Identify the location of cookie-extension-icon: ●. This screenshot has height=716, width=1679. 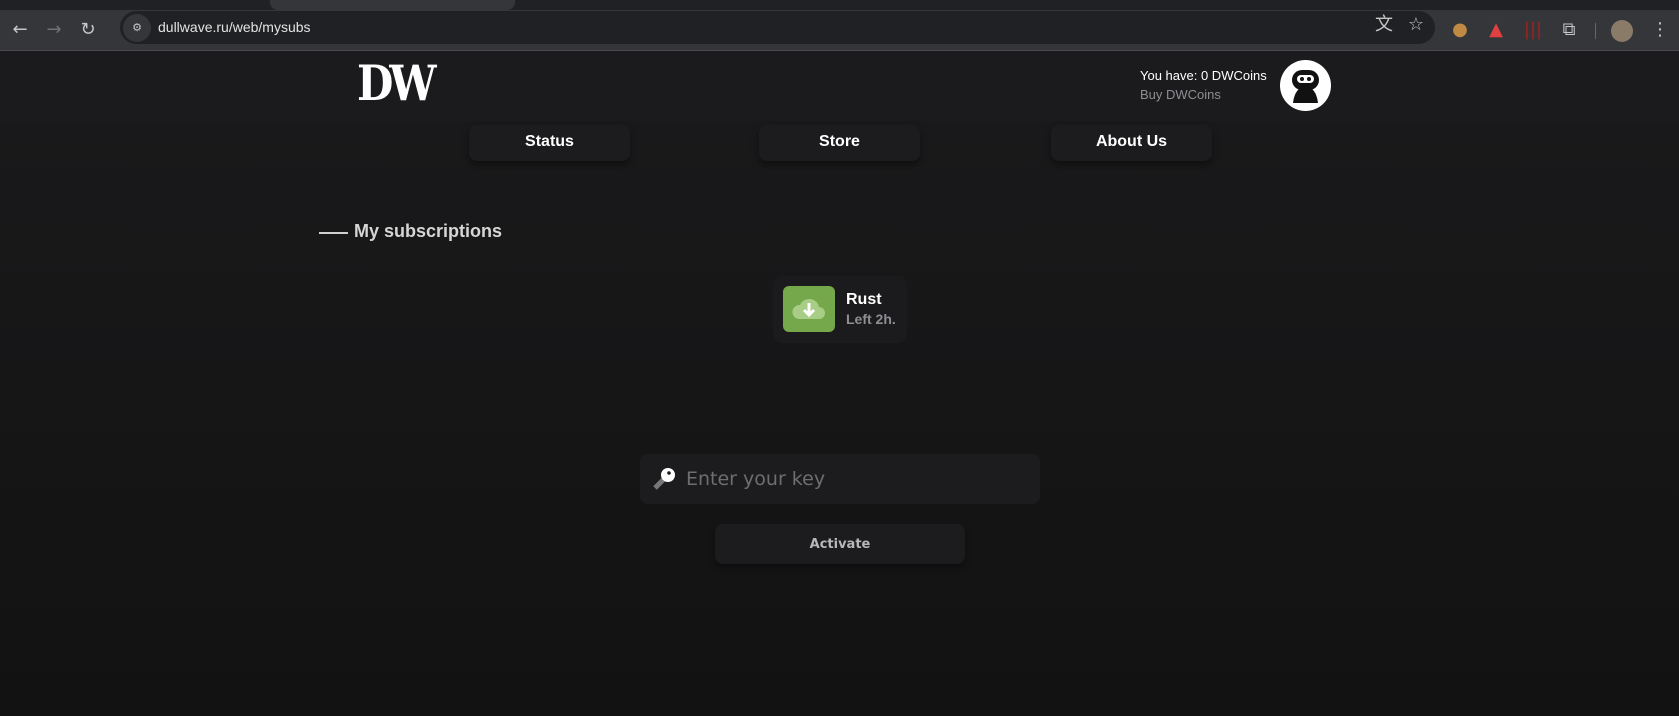
(1460, 30).